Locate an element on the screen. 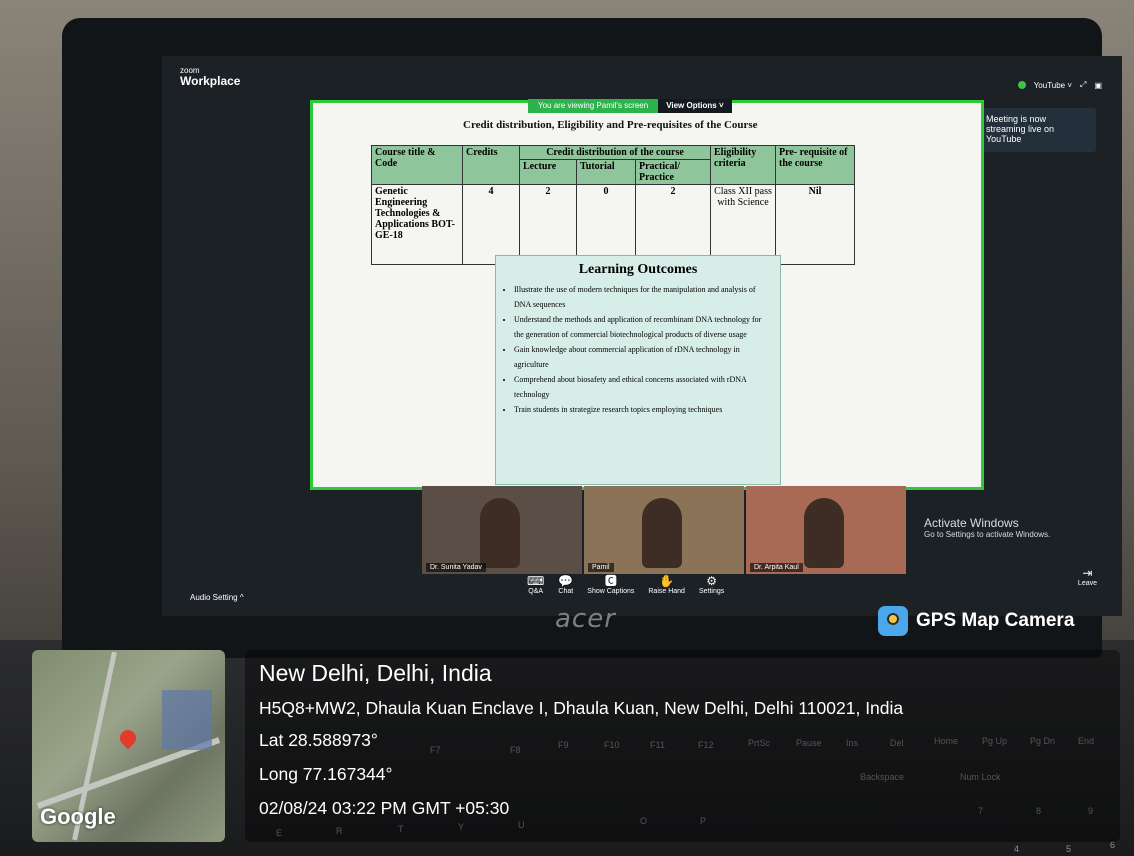  raise-hand-label: Raise Hand is located at coordinates (666, 591).